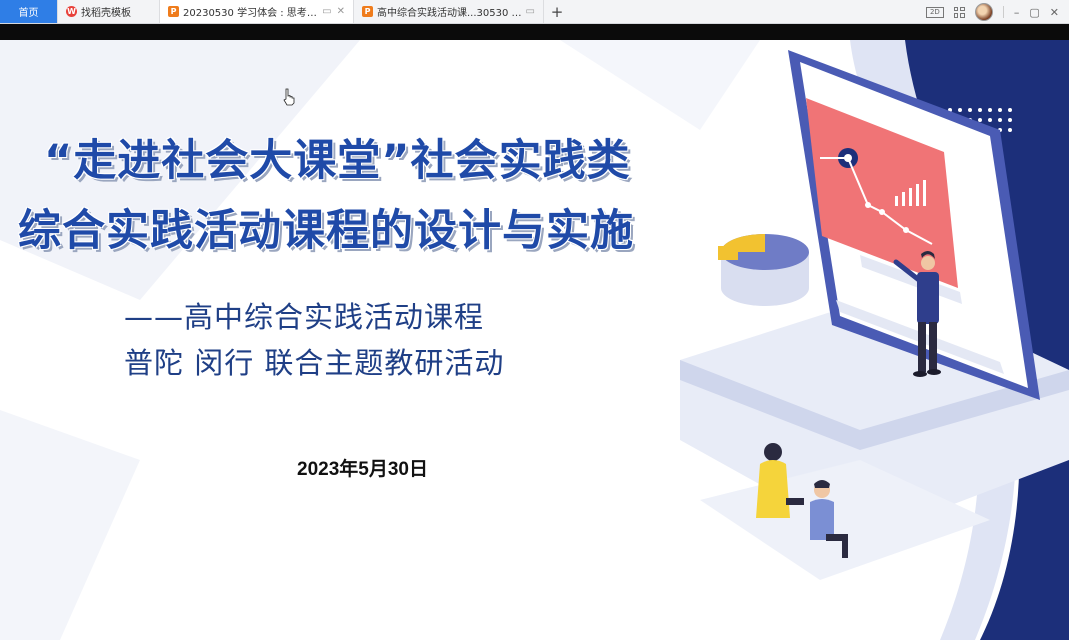 This screenshot has height=640, width=1069. What do you see at coordinates (304, 317) in the screenshot?
I see `slide-subtitle-line-1: ——高中综合实践活动课程` at bounding box center [304, 317].